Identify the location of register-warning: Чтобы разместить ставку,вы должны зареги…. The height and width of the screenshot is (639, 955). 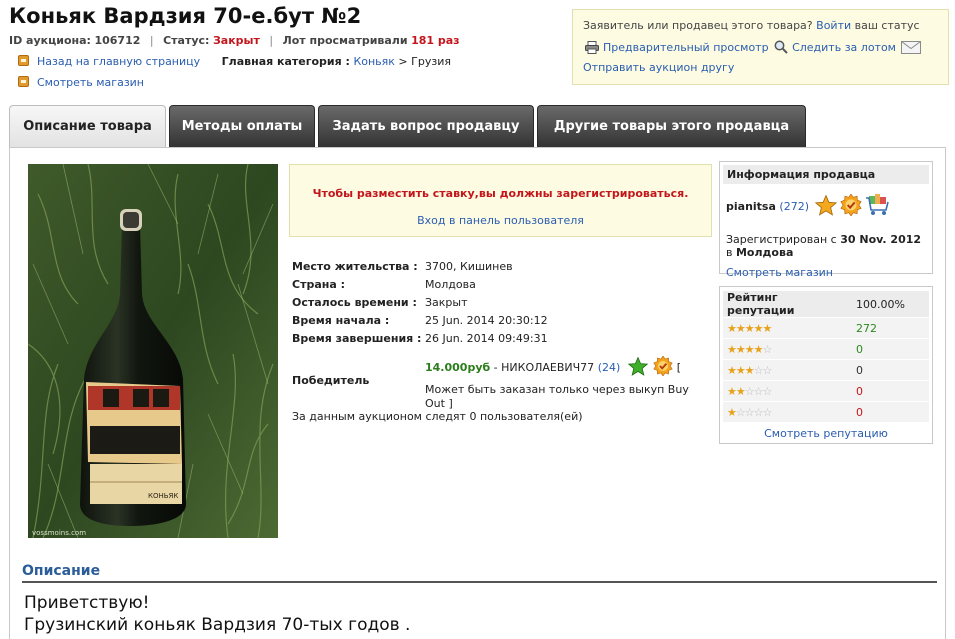
(500, 193).